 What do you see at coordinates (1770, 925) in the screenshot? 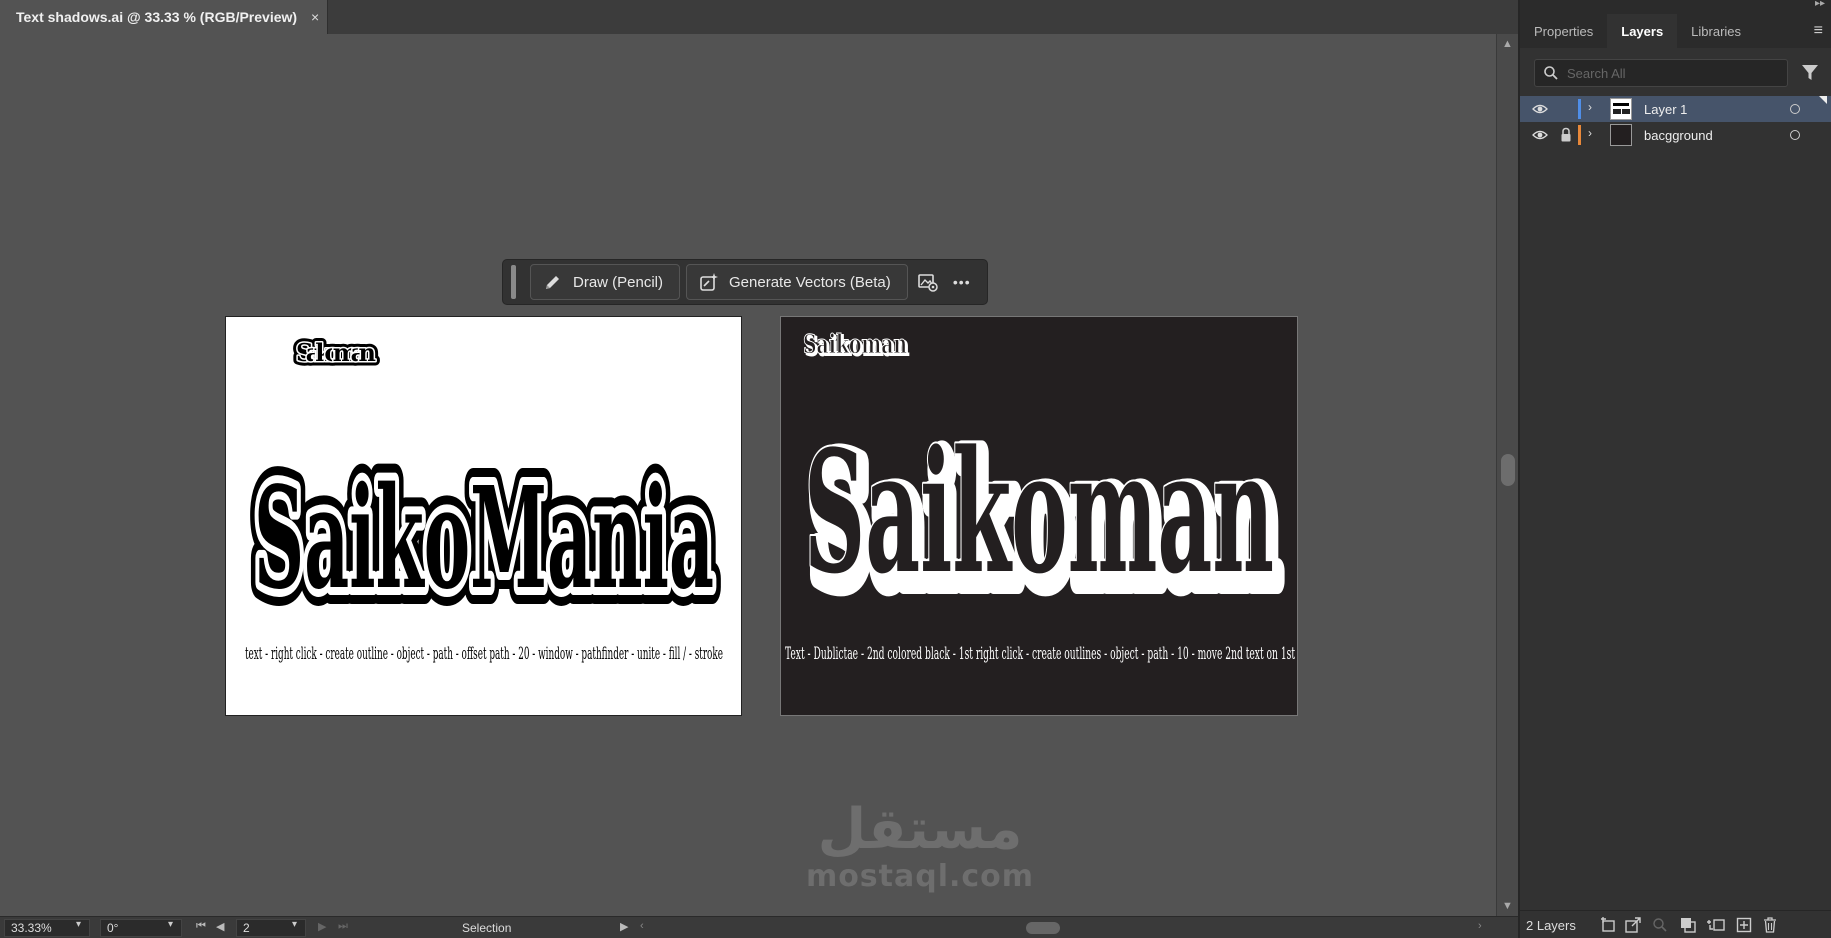
I see `delete-layer-icon` at bounding box center [1770, 925].